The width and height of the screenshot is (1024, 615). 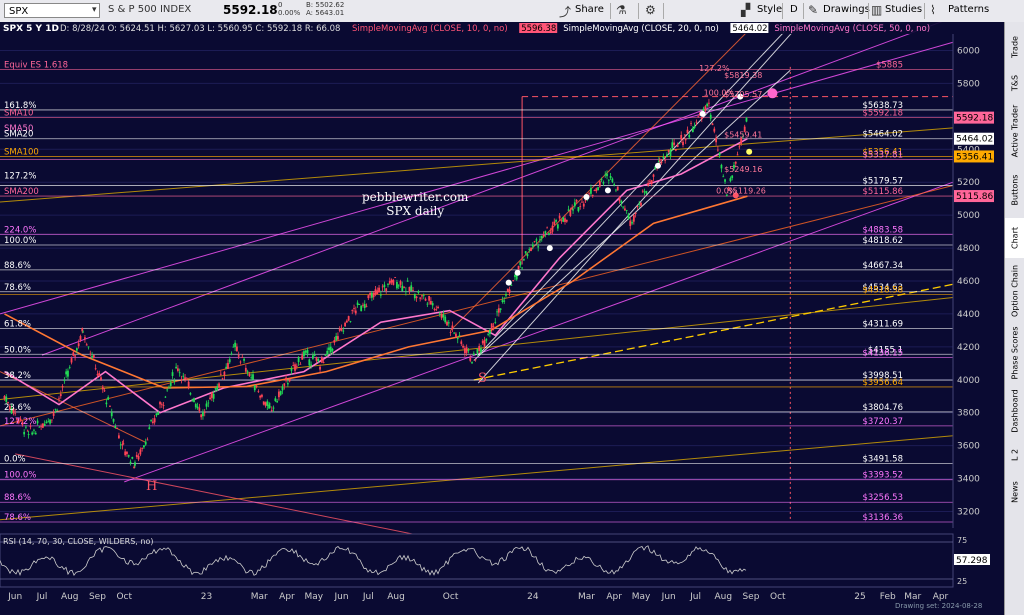 I want to click on flask-icon: ⚗, so click(x=621, y=10).